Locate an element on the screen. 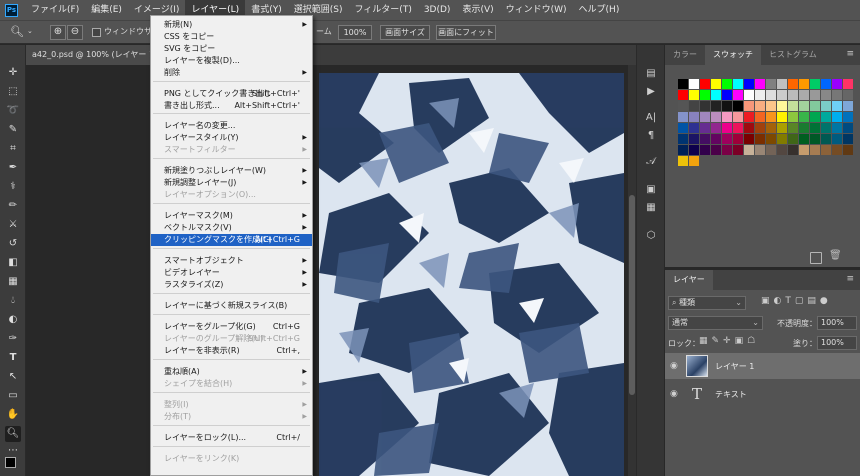 The width and height of the screenshot is (860, 476). layer-menu-item: 削除 ▶ is located at coordinates (231, 73).